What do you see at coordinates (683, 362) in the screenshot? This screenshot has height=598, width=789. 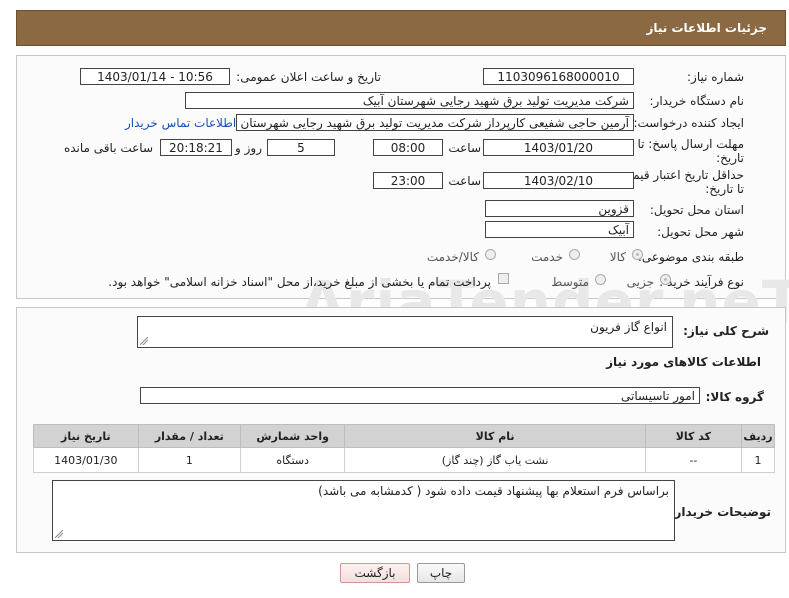 I see `goods-info-title: اطلاعات کالاهای مورد نیاز` at bounding box center [683, 362].